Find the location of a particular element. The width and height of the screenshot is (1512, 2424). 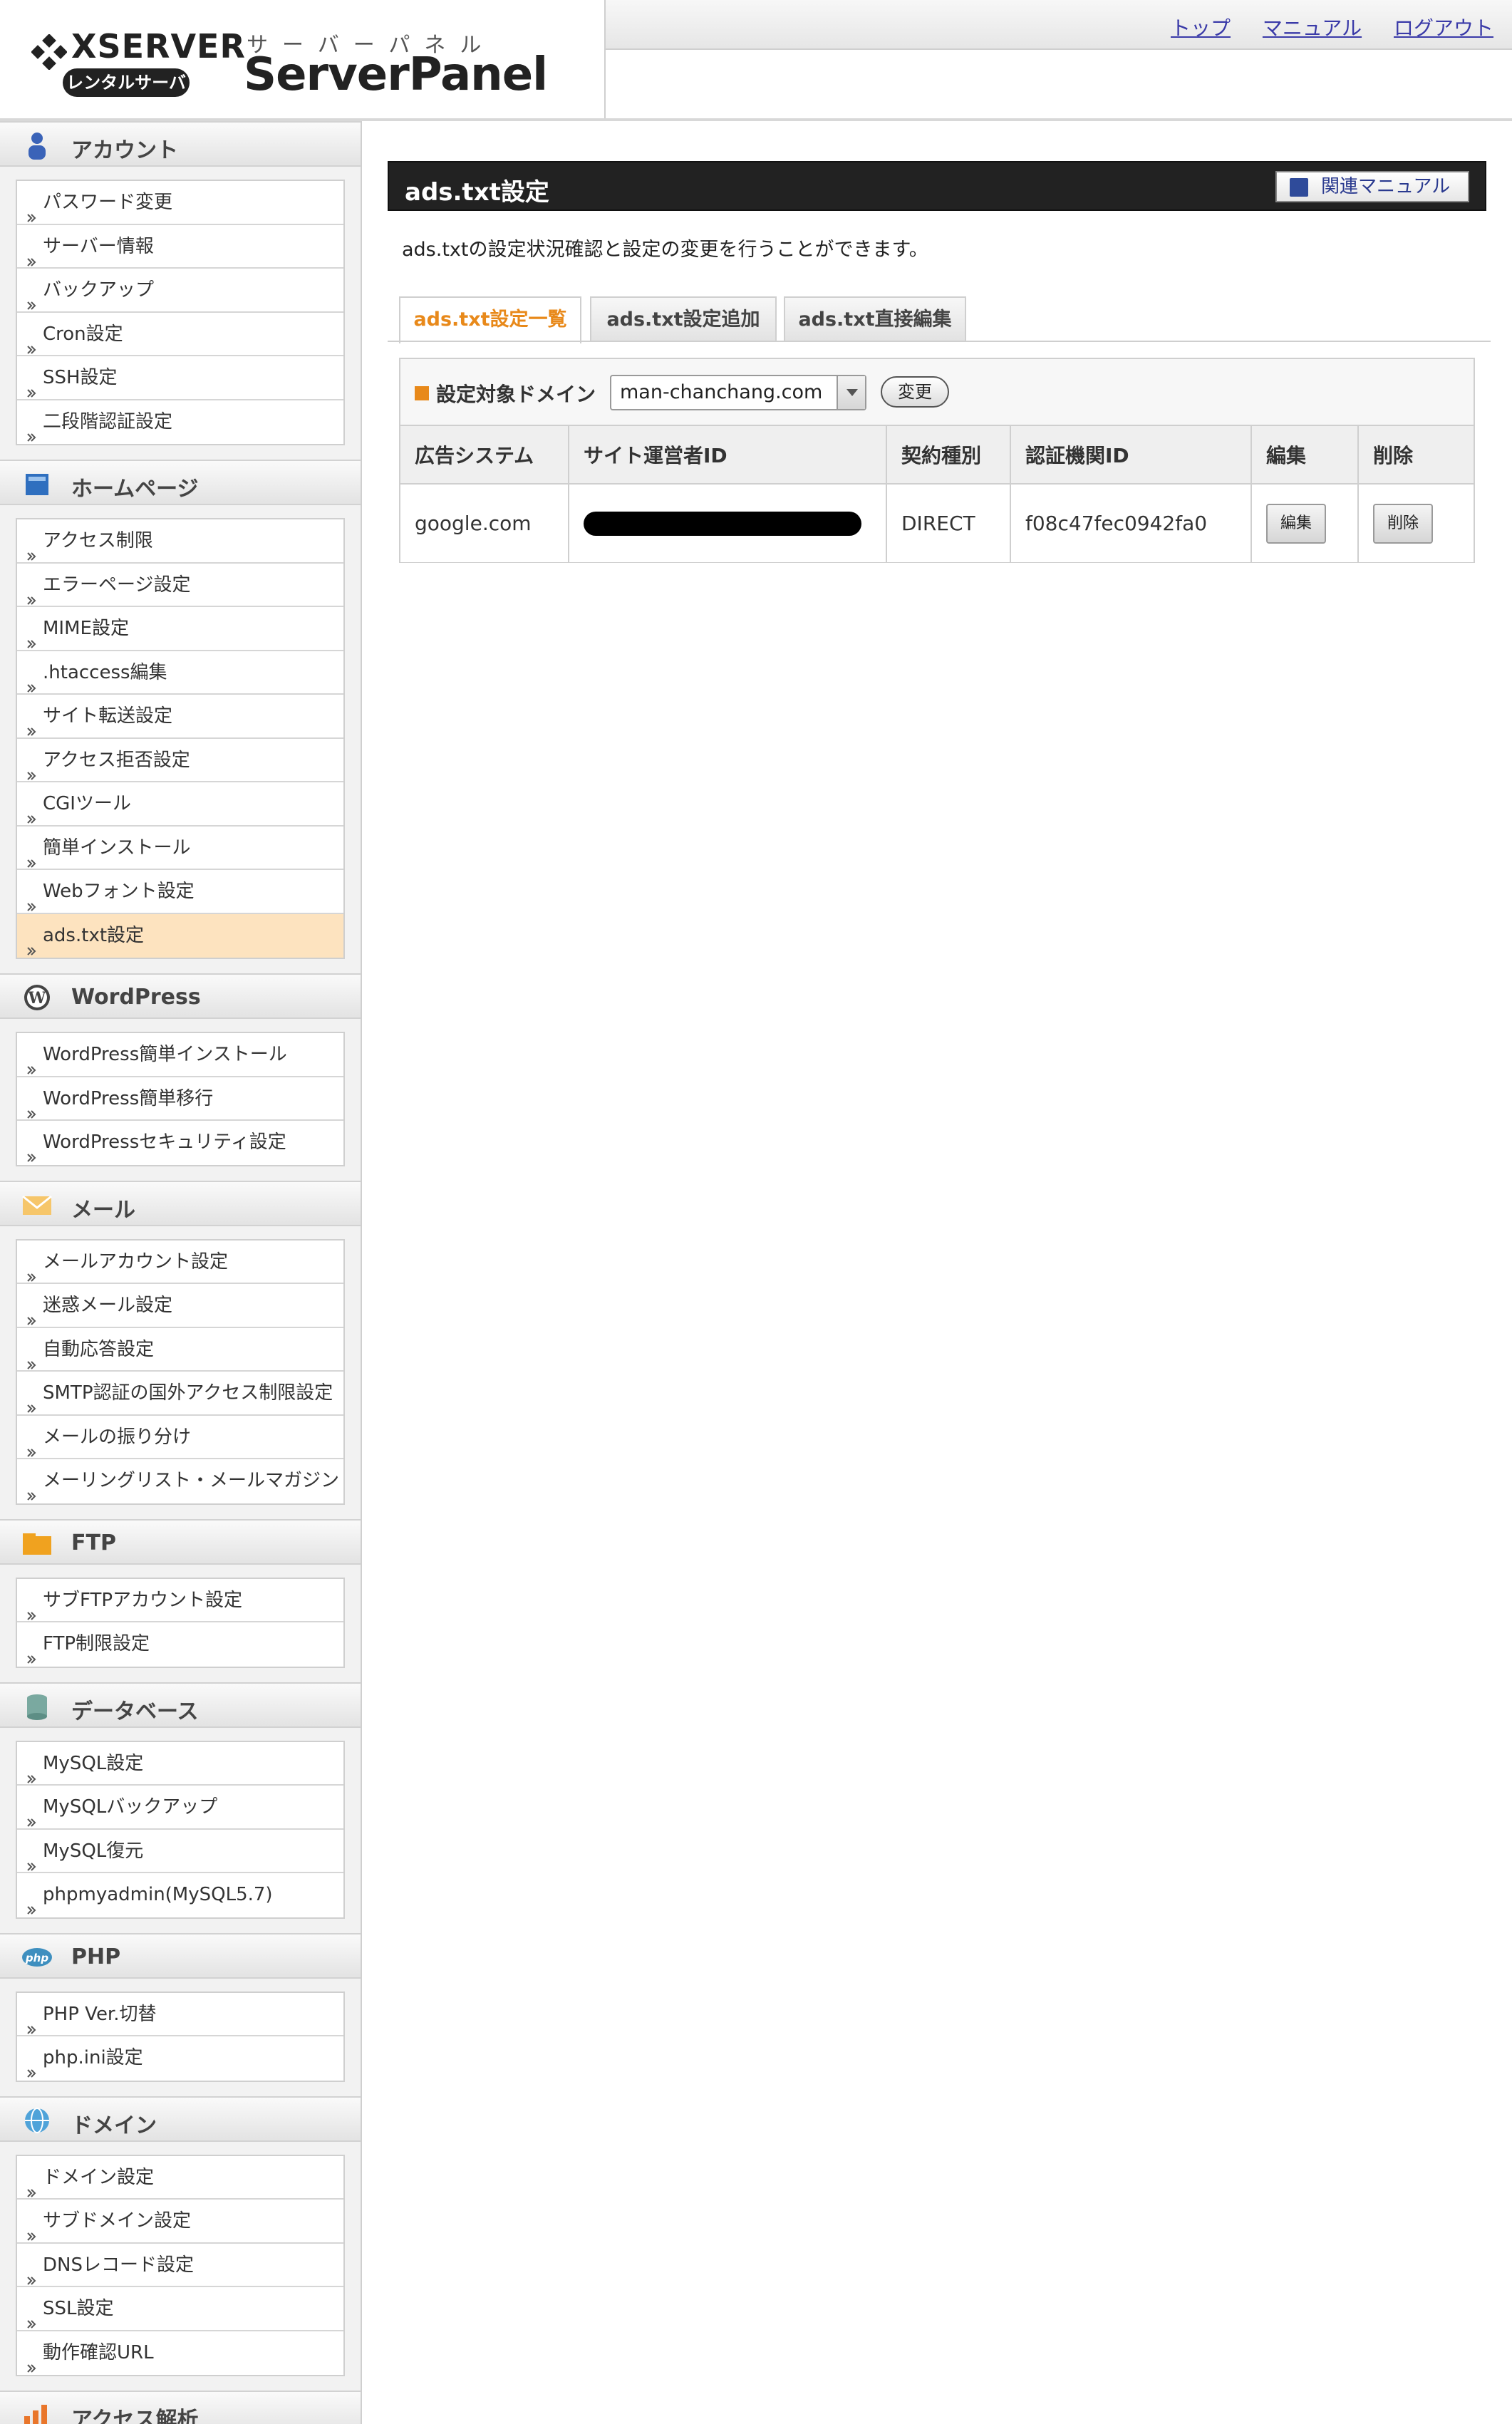

sidebar-item: SSL設定 is located at coordinates (180, 2309).